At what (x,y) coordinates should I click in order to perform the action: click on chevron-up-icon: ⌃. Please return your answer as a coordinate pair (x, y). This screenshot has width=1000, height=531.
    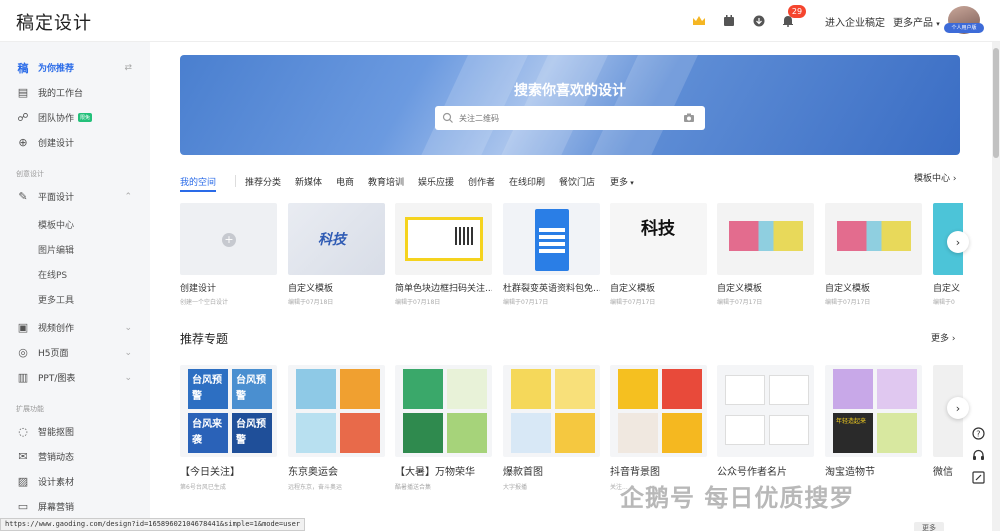
    Looking at the image, I should click on (128, 196).